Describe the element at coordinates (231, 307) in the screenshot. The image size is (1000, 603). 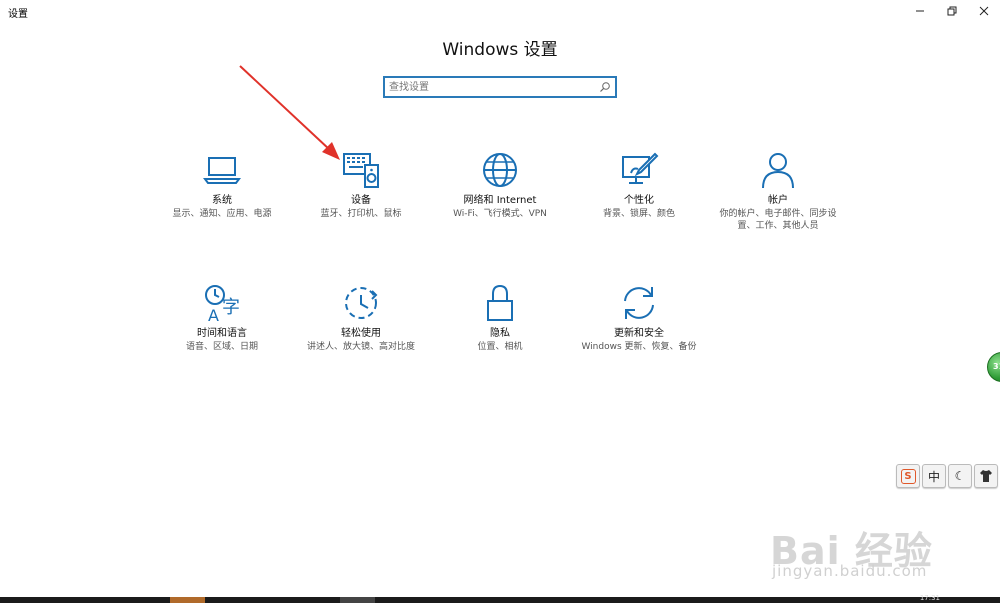
I see `svg-text: 字` at that location.